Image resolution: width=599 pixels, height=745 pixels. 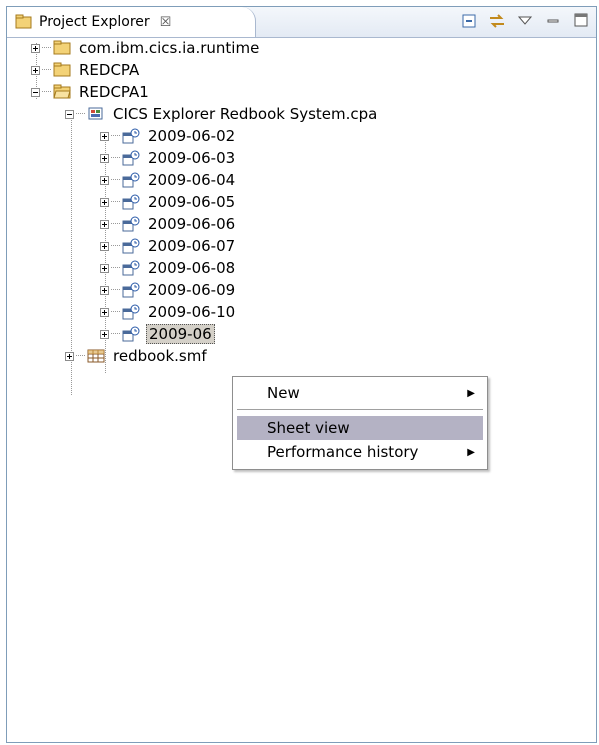 I want to click on tree-item-cpa-file: CICS Explorer Redbook System.cpa, so click(x=222, y=114).